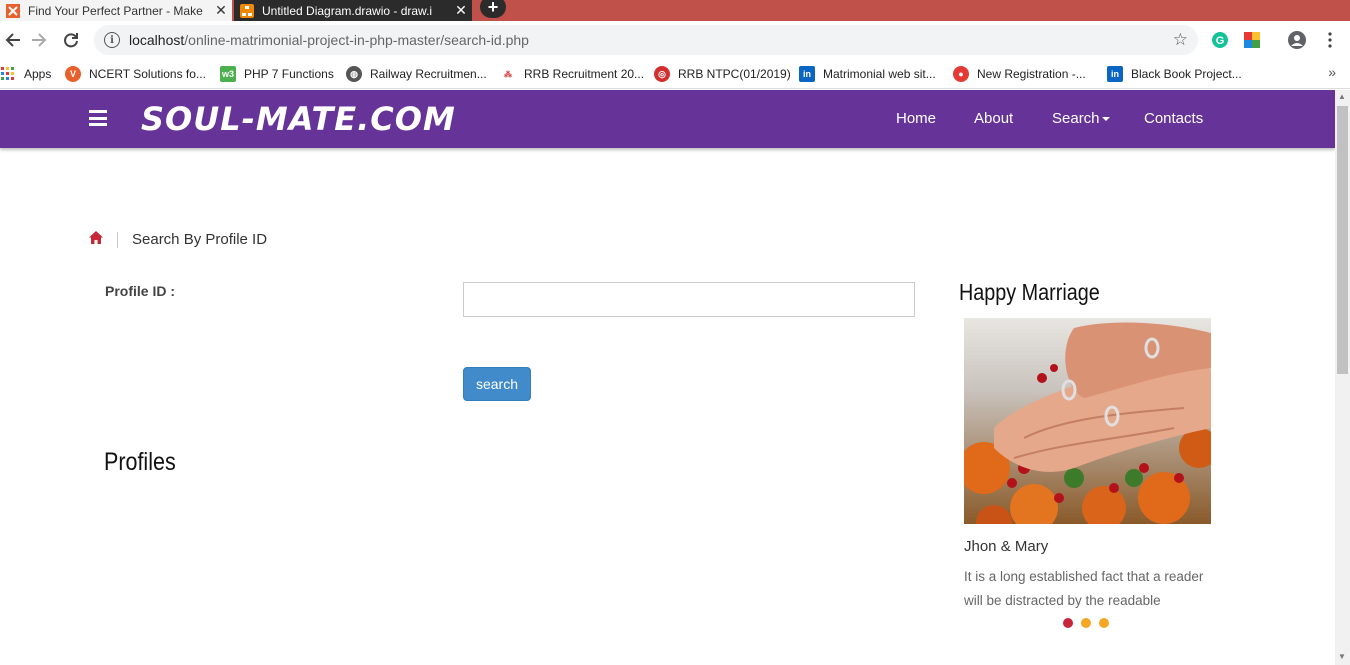  I want to click on bookmark-rrb-ntpc: ◎ RRB NTPC(01/2019), so click(722, 74).